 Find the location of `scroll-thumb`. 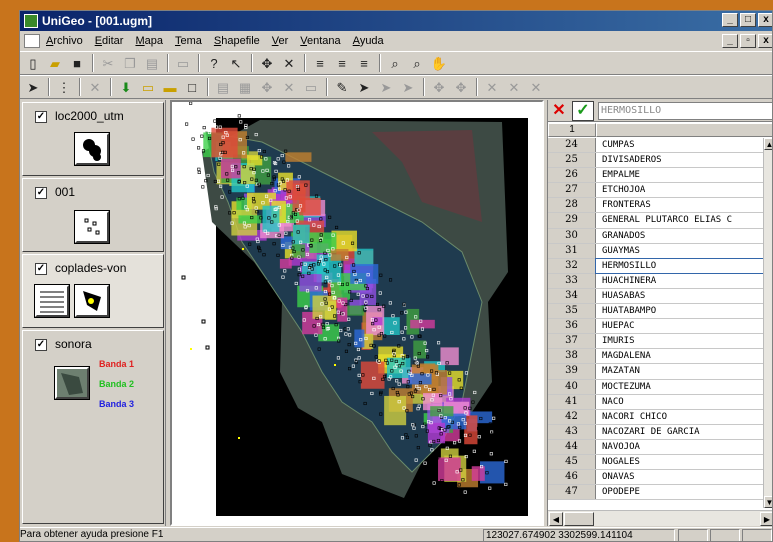

scroll-thumb is located at coordinates (579, 519).